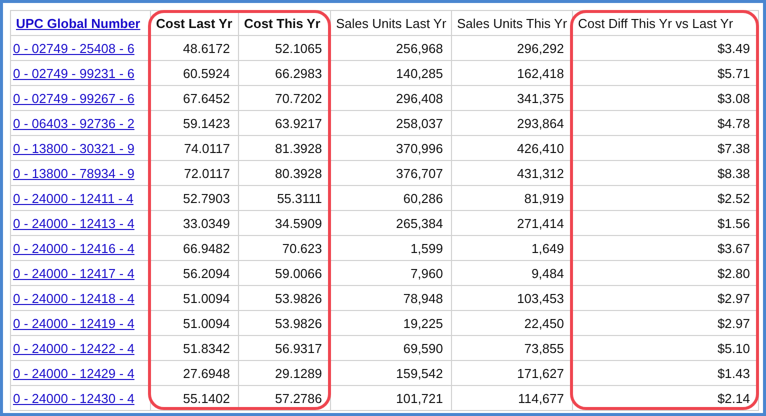 The width and height of the screenshot is (766, 416). What do you see at coordinates (733, 373) in the screenshot?
I see `table-cell: $1.43` at bounding box center [733, 373].